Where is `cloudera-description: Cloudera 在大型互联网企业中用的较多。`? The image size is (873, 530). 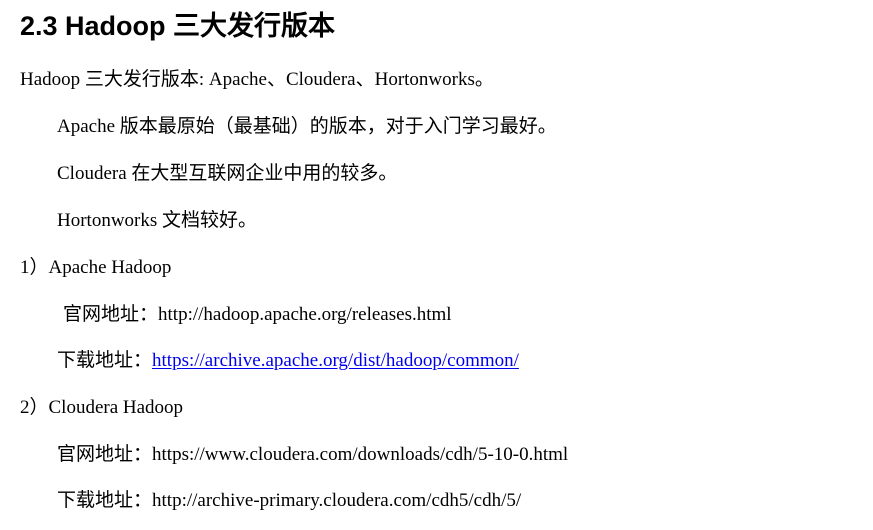
cloudera-description: Cloudera 在大型互联网企业中用的较多。 is located at coordinates (227, 173).